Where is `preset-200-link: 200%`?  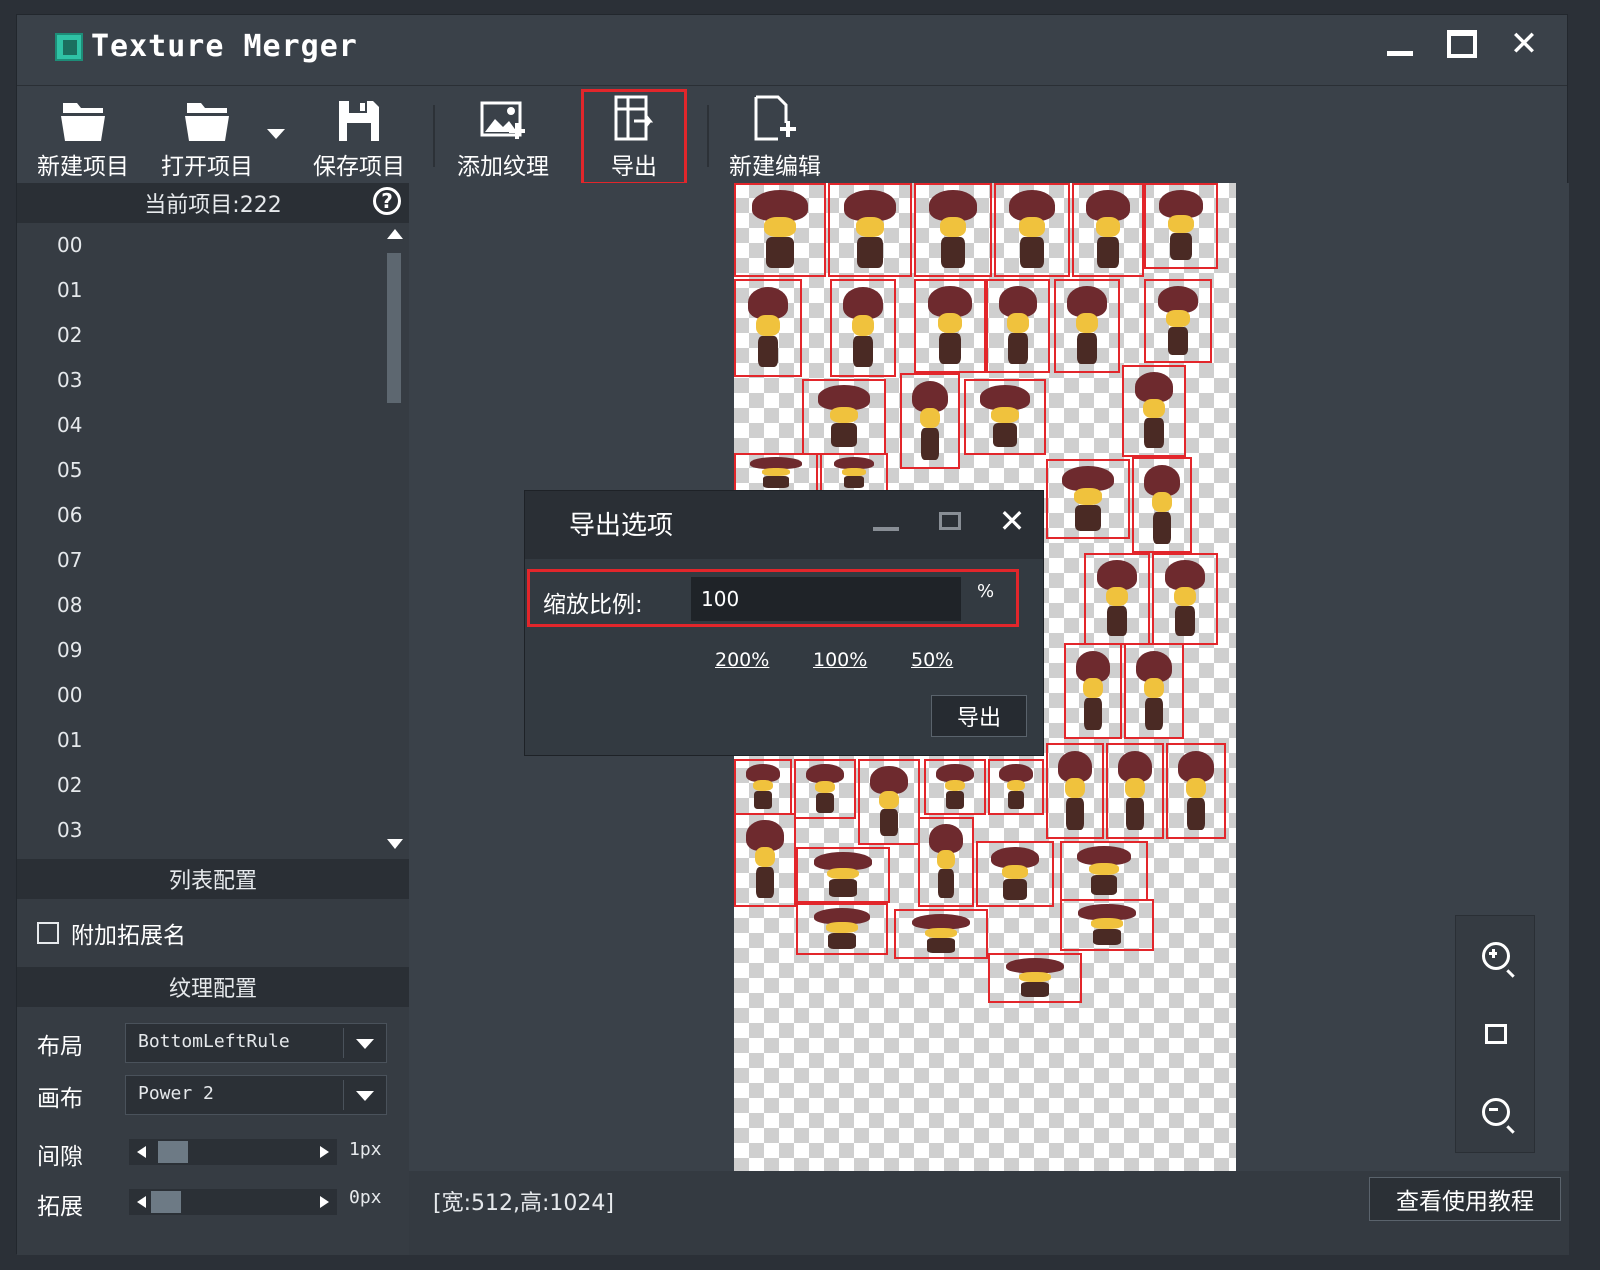 preset-200-link: 200% is located at coordinates (742, 660).